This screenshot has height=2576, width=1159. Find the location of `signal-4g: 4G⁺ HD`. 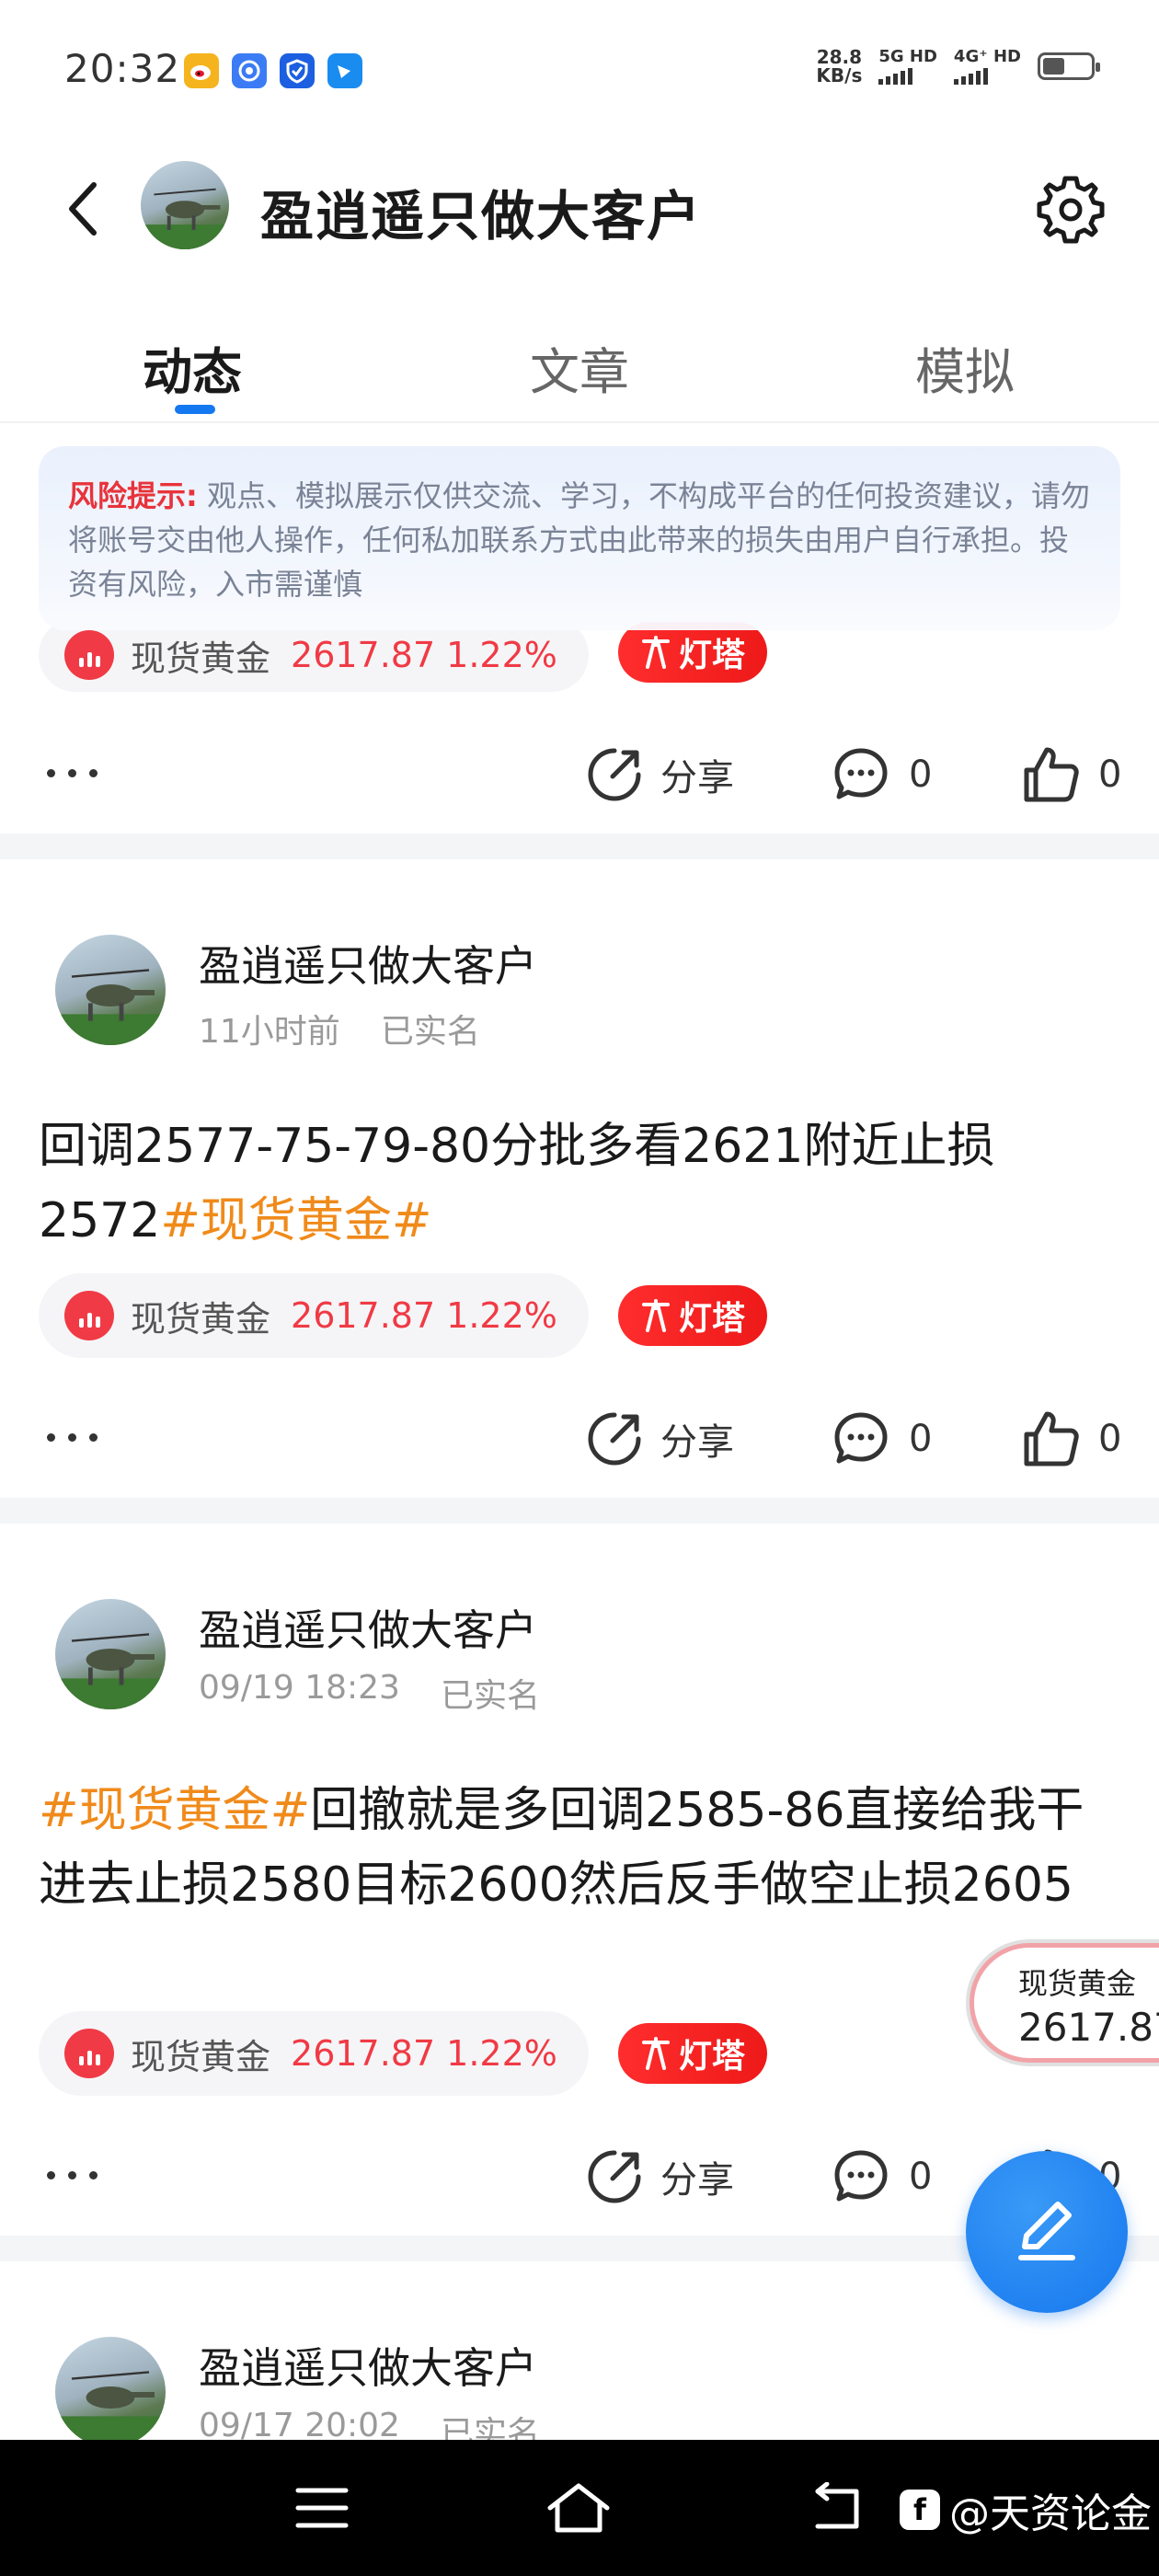

signal-4g: 4G⁺ HD is located at coordinates (987, 66).